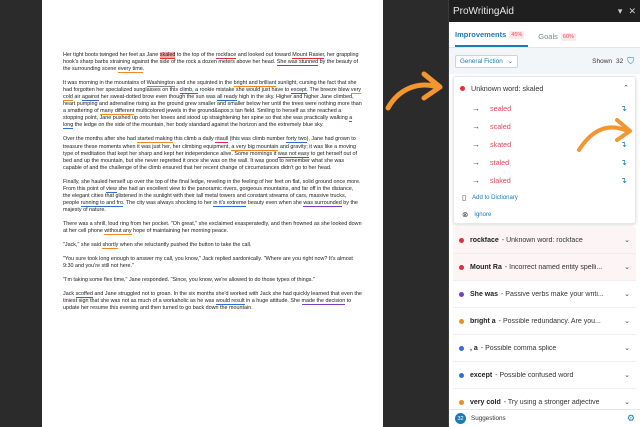  I want to click on shown-number: 32, so click(620, 61).